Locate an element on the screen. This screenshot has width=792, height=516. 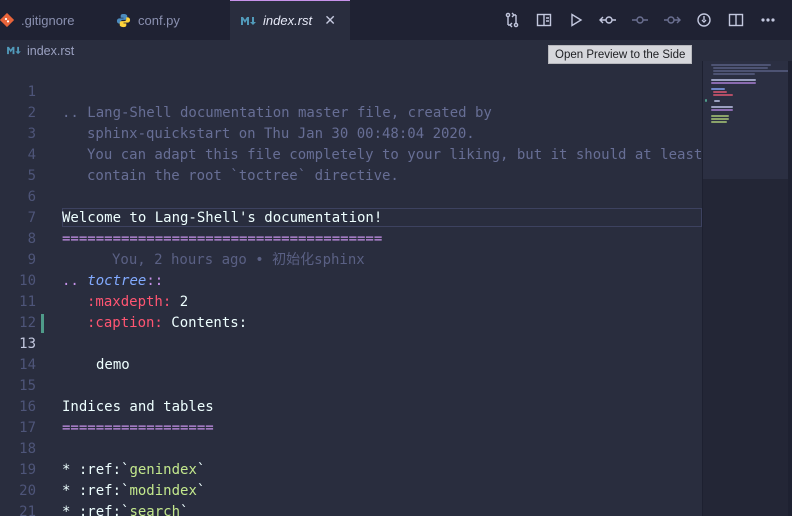
code-line: 13 demo is located at coordinates (351, 343).